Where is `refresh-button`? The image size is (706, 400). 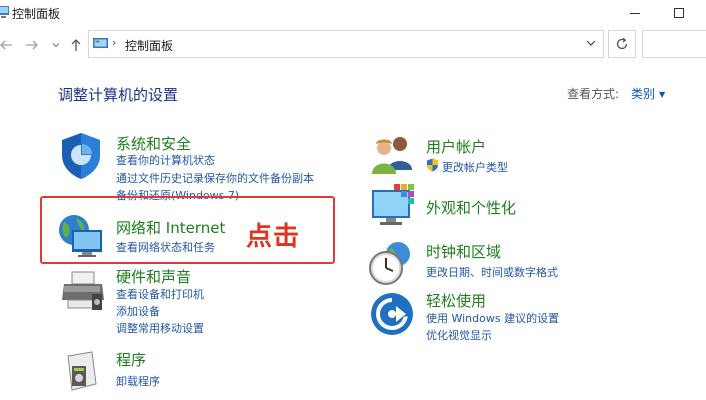 refresh-button is located at coordinates (622, 44).